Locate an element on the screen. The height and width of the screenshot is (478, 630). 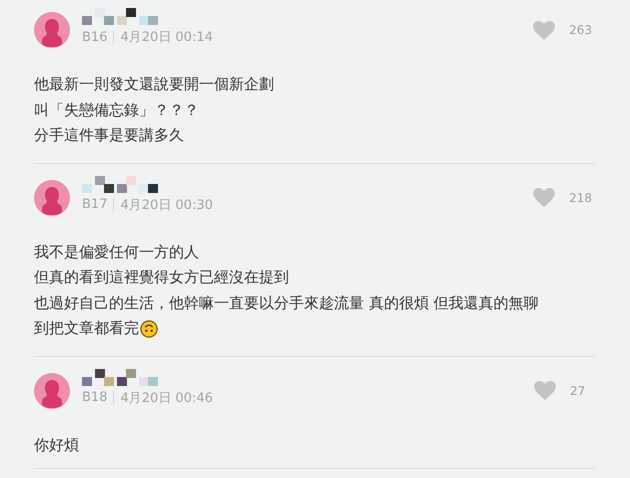
post-time: 4月20日 00:46 is located at coordinates (166, 398).